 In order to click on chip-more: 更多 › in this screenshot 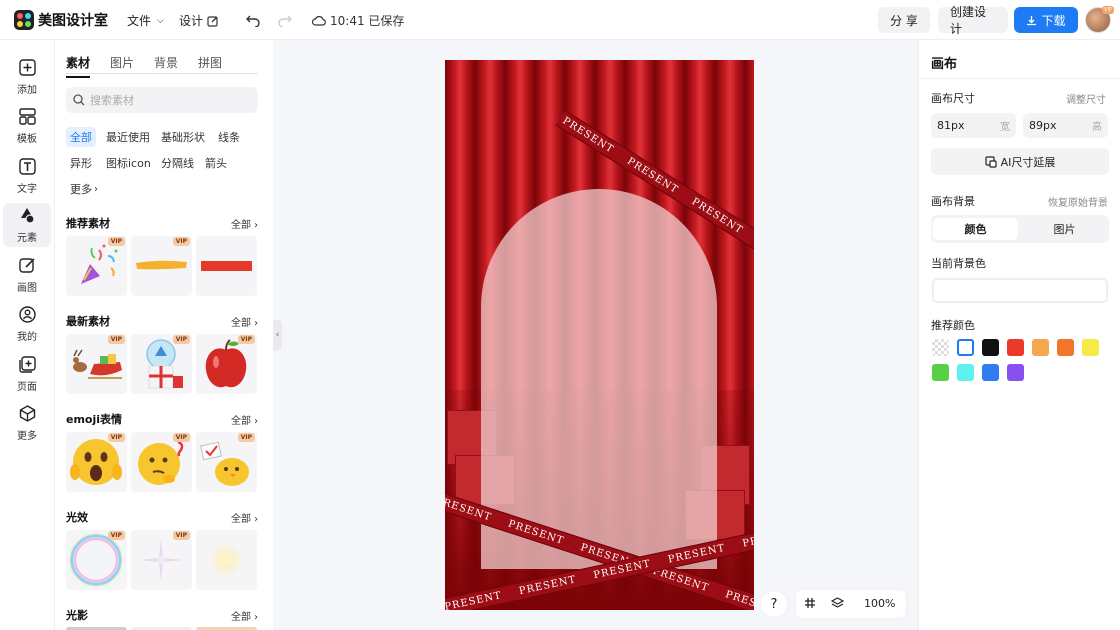, I will do `click(84, 189)`.